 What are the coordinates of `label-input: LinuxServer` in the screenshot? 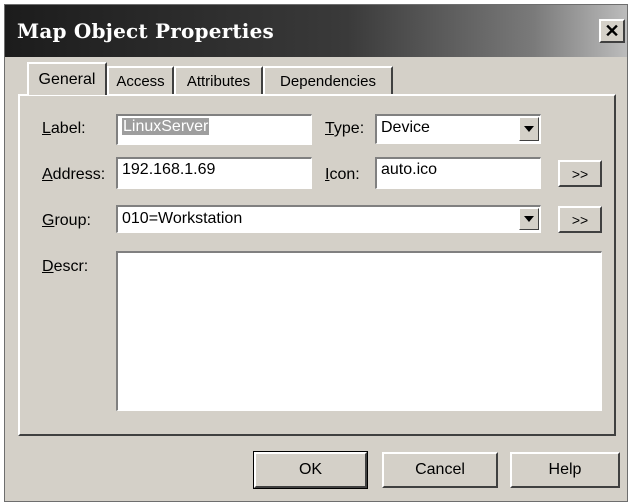 It's located at (214, 129).